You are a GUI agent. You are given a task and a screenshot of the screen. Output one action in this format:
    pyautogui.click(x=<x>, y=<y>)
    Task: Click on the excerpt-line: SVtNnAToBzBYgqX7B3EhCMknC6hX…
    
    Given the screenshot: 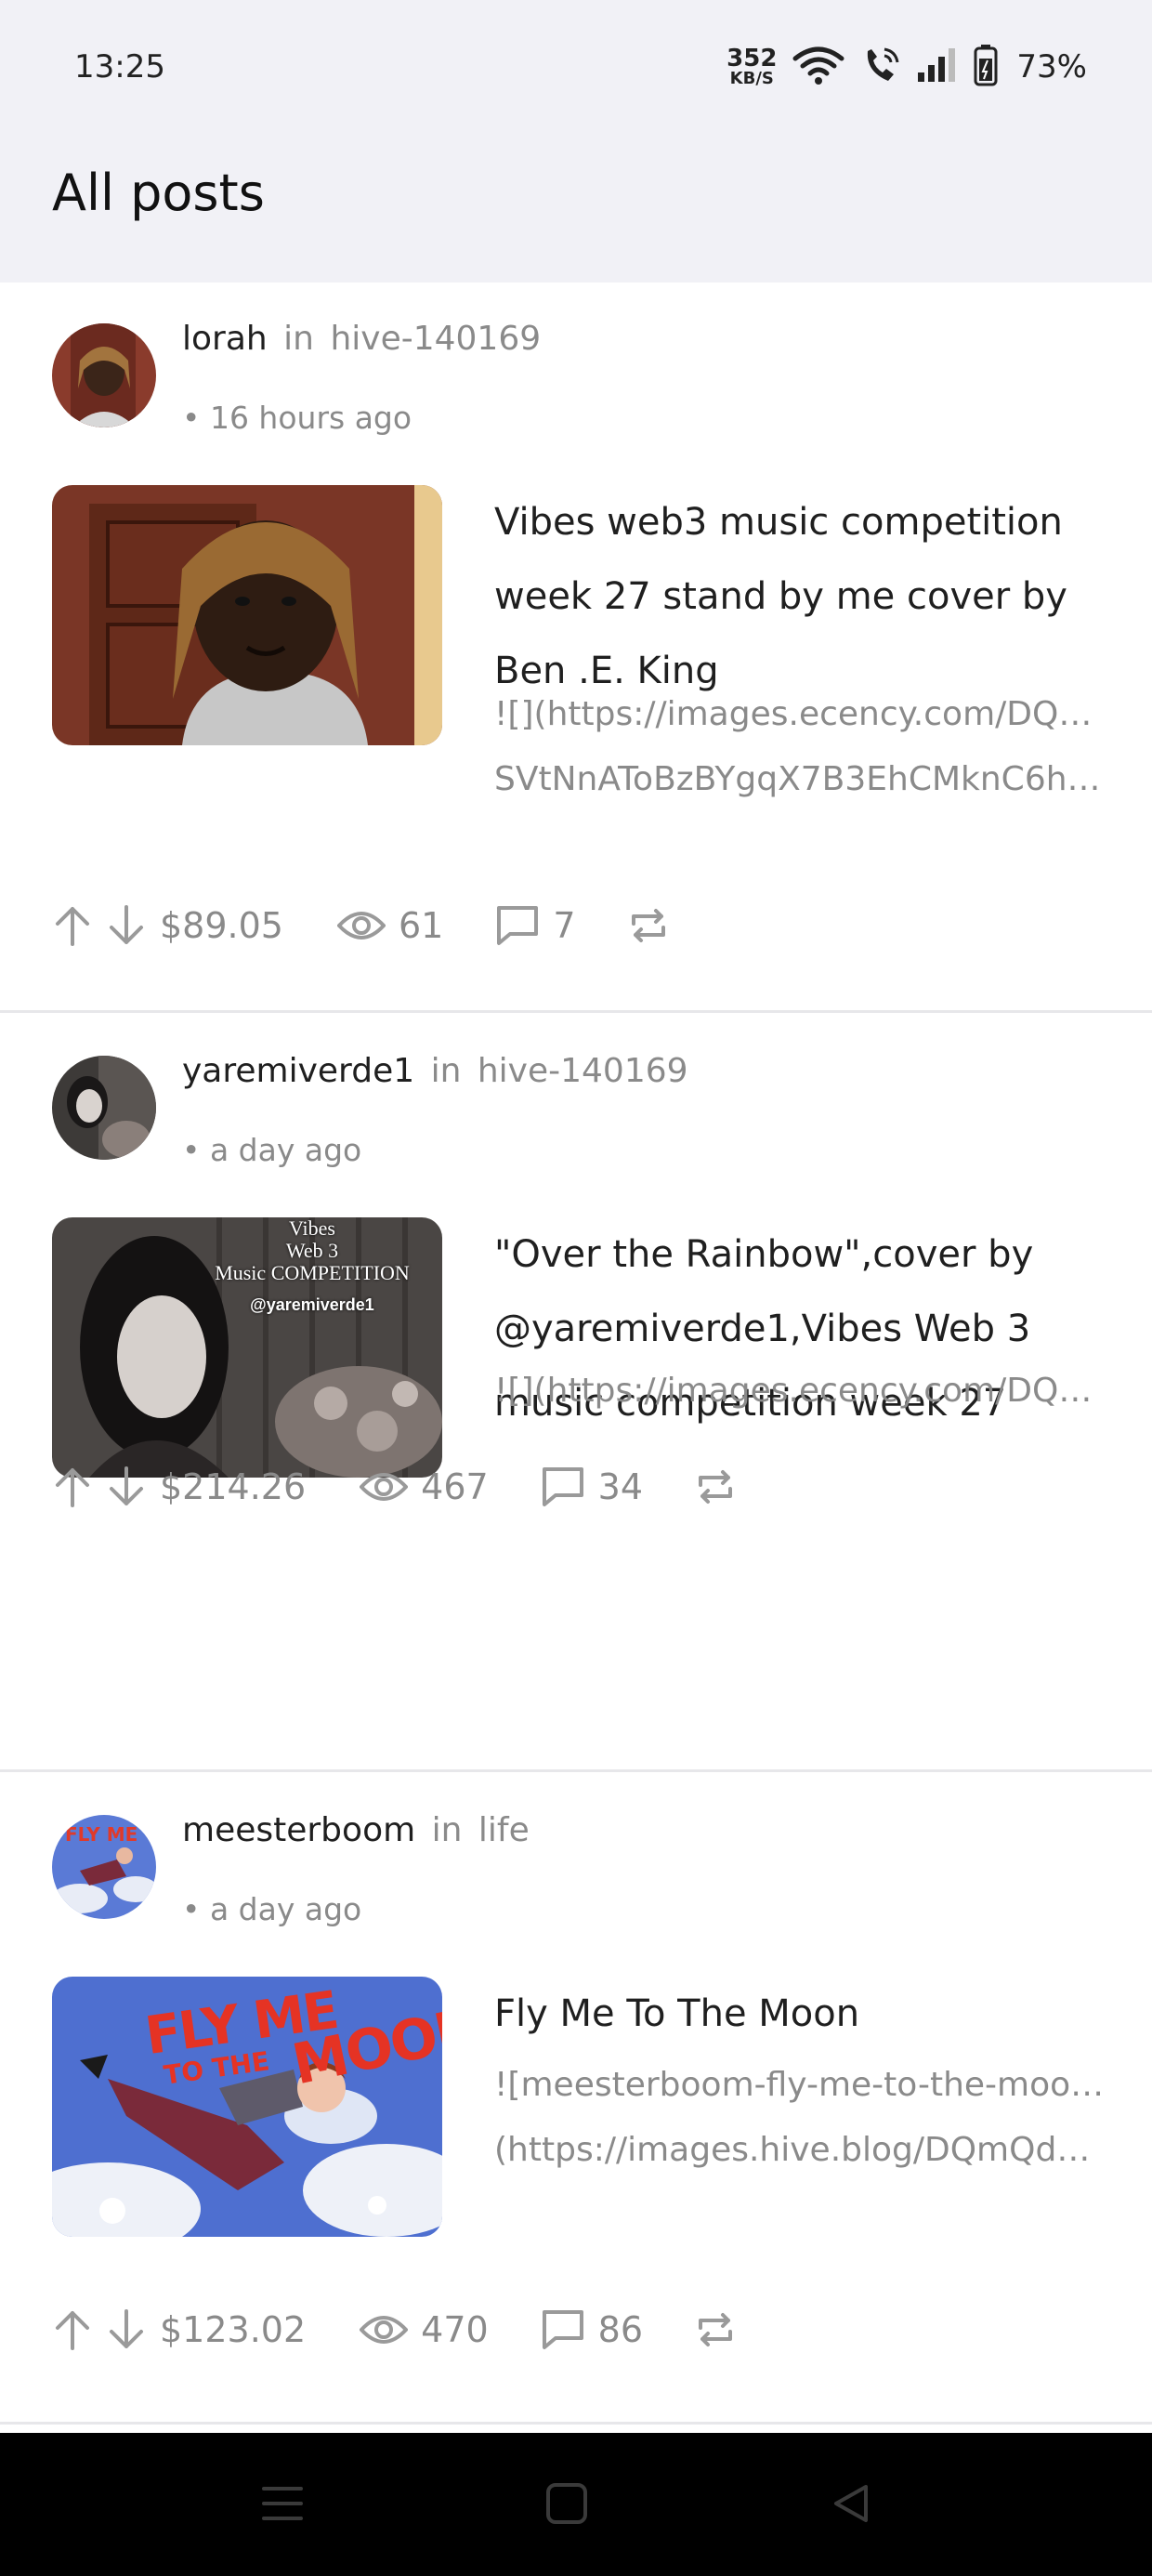 What is the action you would take?
    pyautogui.click(x=800, y=779)
    